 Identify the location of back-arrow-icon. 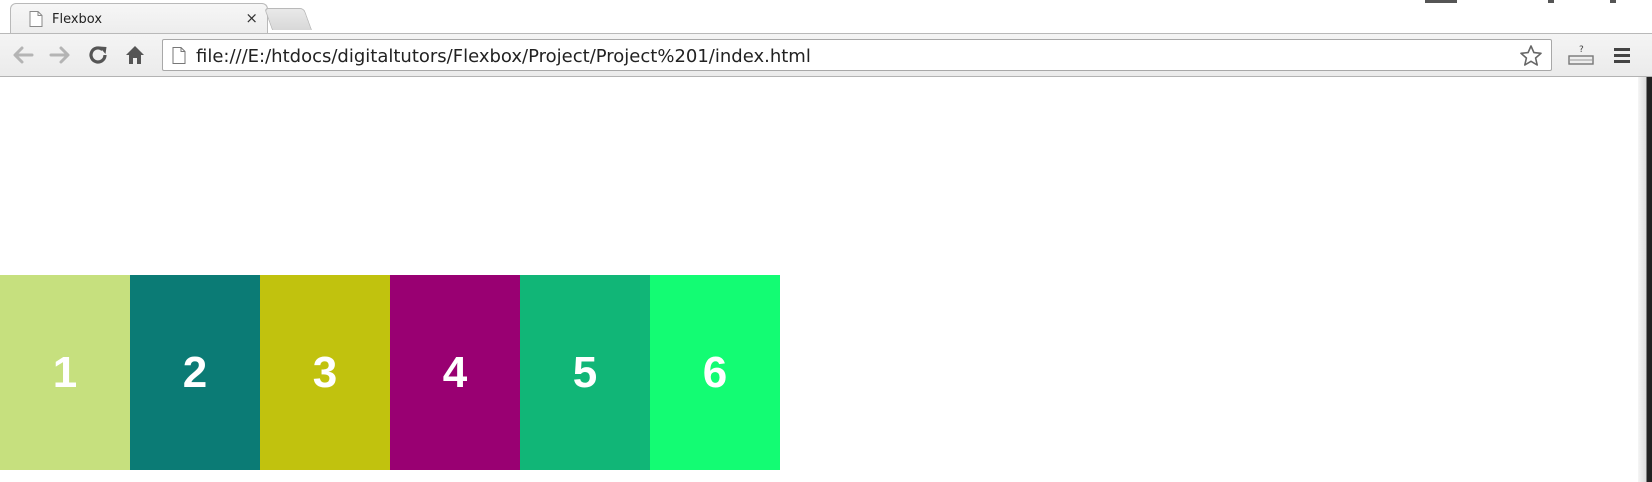
(23, 55).